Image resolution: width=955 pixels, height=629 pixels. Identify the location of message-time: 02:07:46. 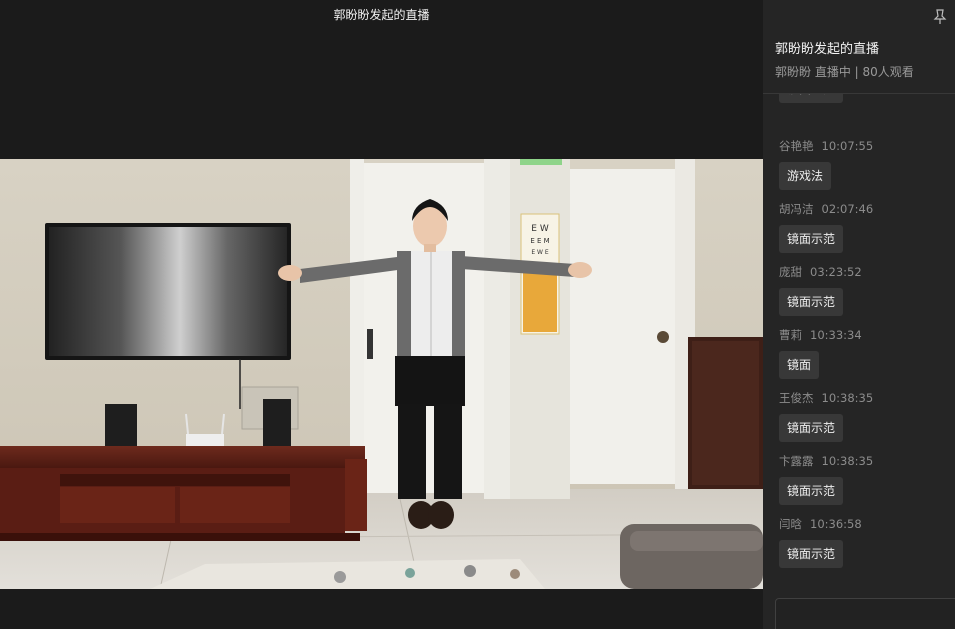
(847, 209).